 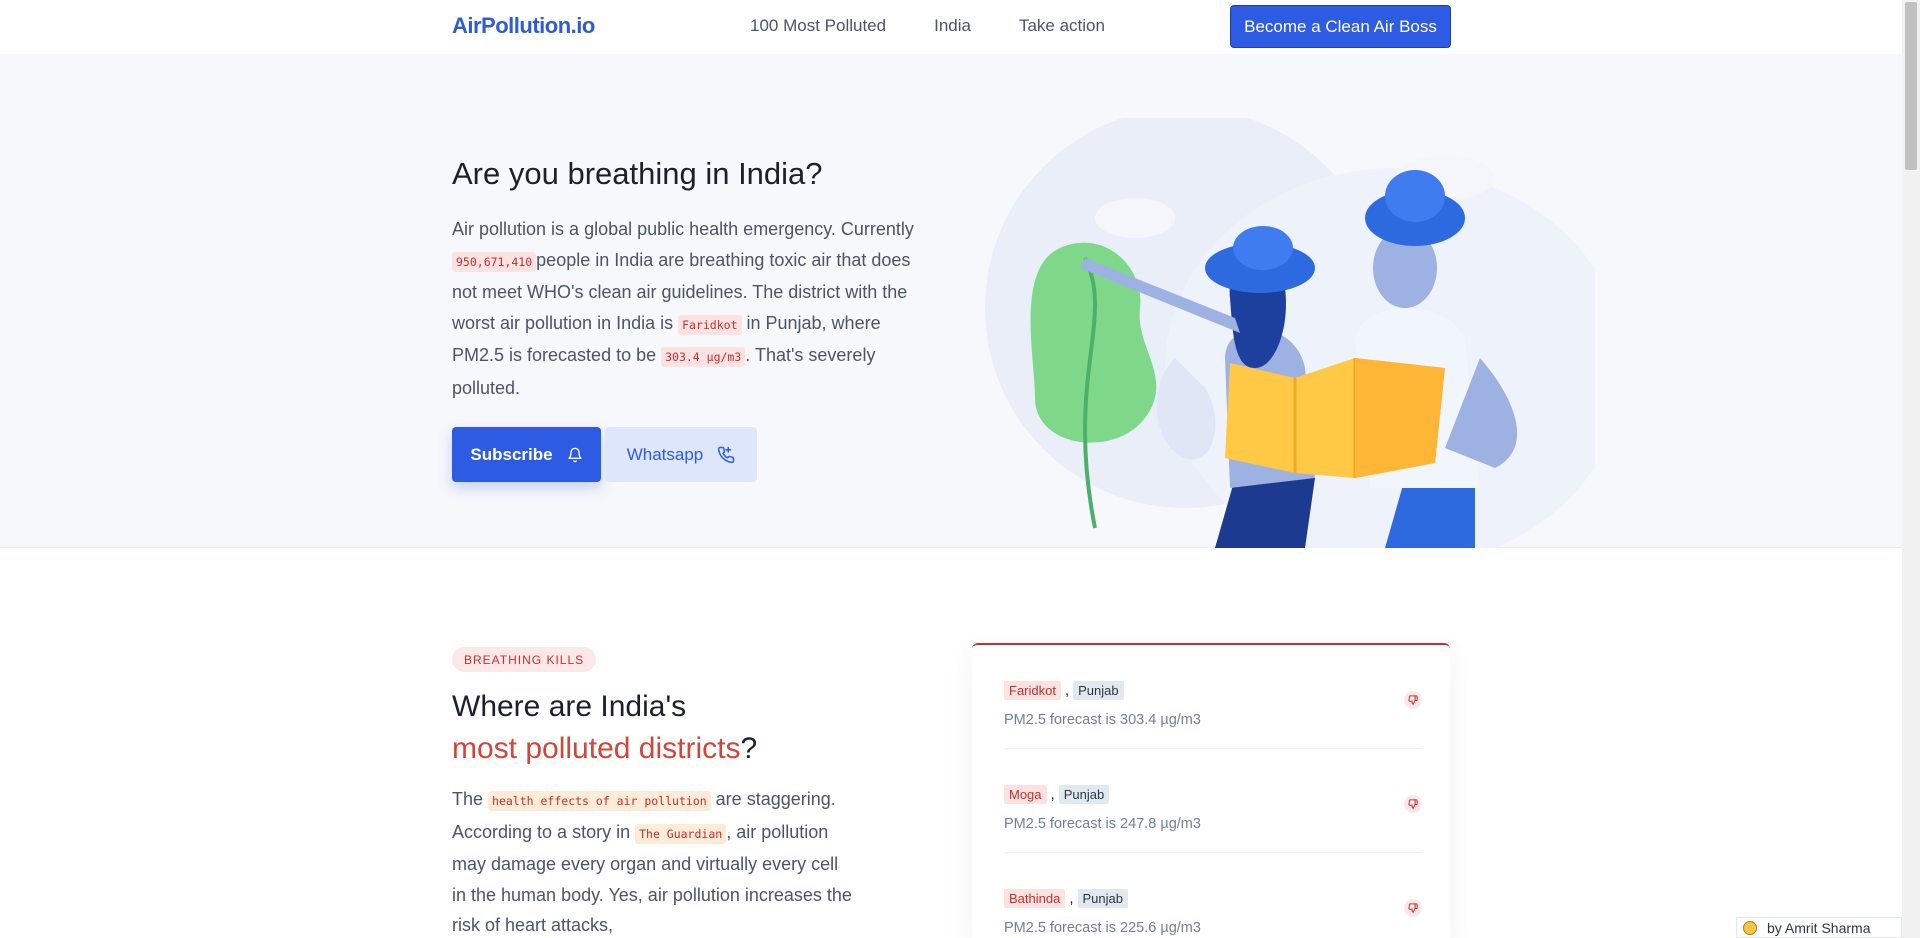 I want to click on hero-illustration, so click(x=1290, y=333).